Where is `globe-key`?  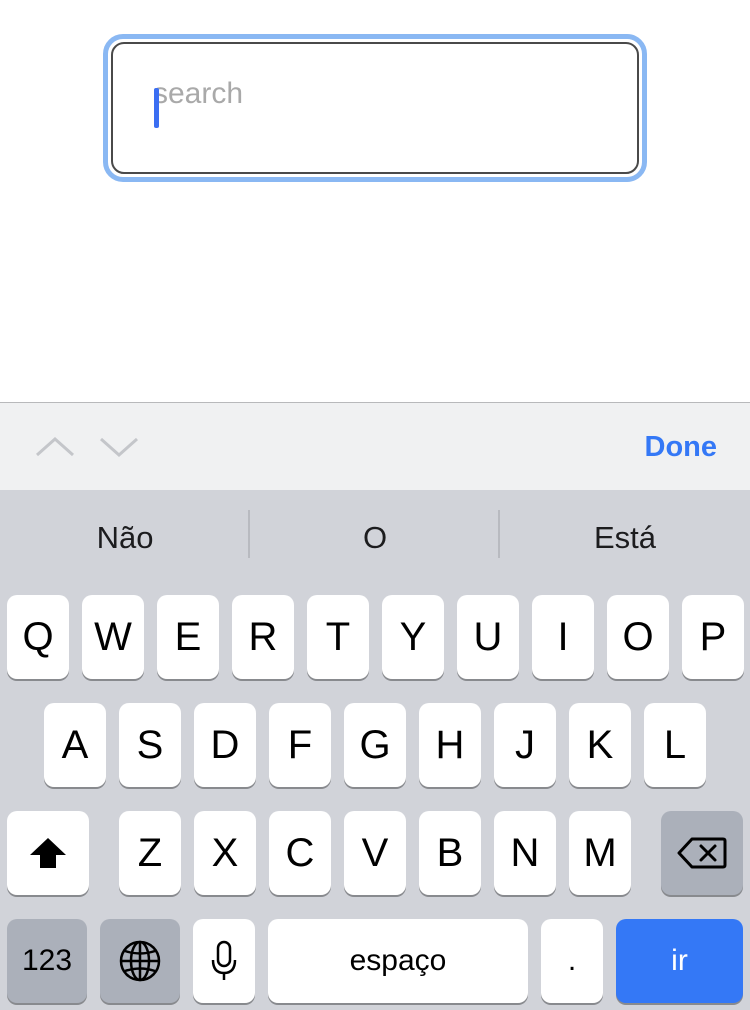
globe-key is located at coordinates (140, 961).